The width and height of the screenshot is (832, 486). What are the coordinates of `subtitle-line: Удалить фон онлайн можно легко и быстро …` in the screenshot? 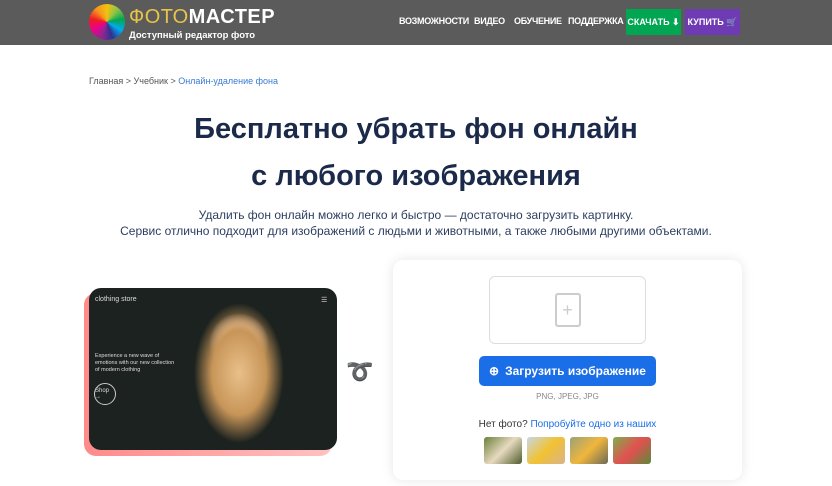 It's located at (416, 215).